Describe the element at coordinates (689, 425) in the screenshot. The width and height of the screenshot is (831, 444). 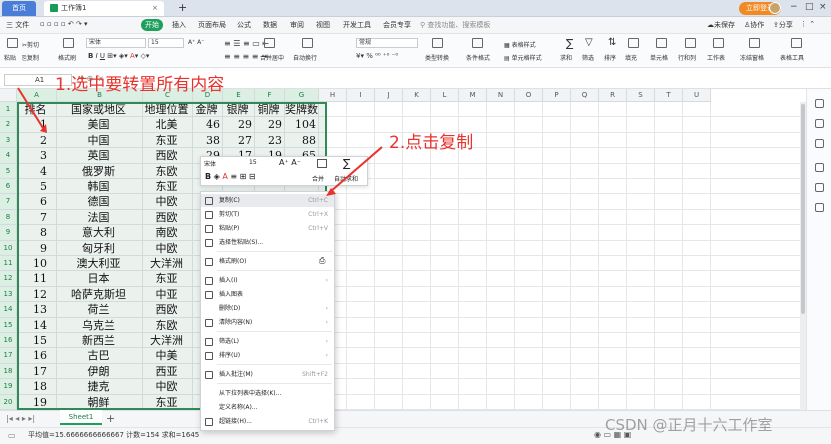
I see `watermark: CSDN @正月十六工作室` at that location.